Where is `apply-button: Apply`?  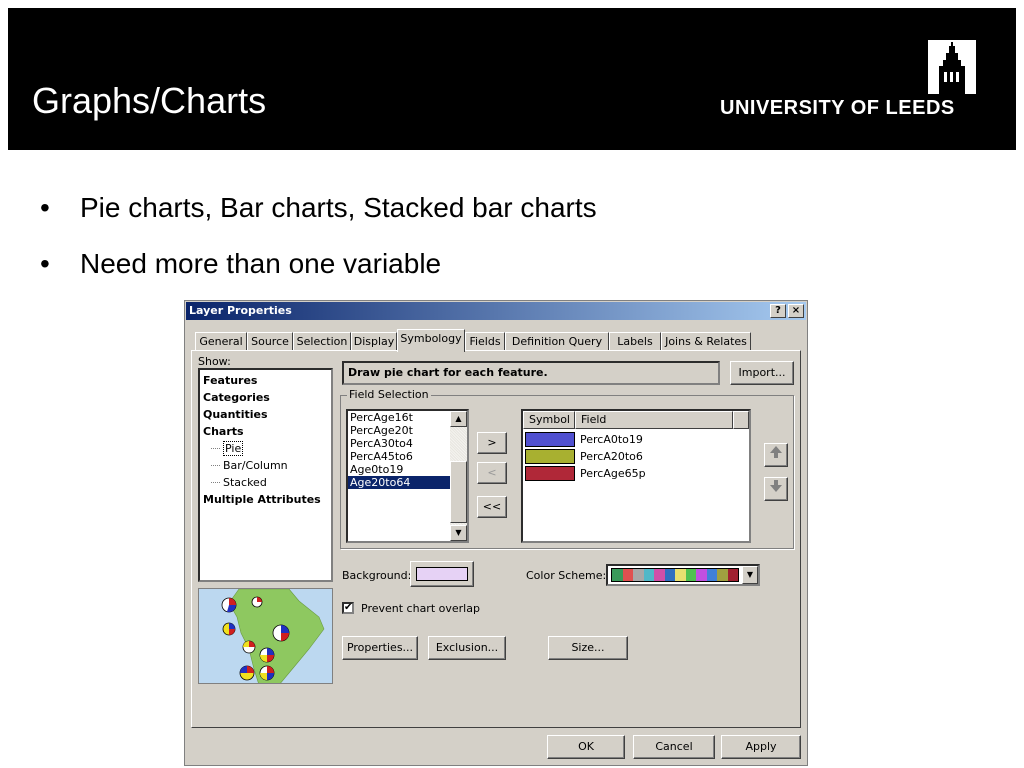
apply-button: Apply is located at coordinates (761, 747).